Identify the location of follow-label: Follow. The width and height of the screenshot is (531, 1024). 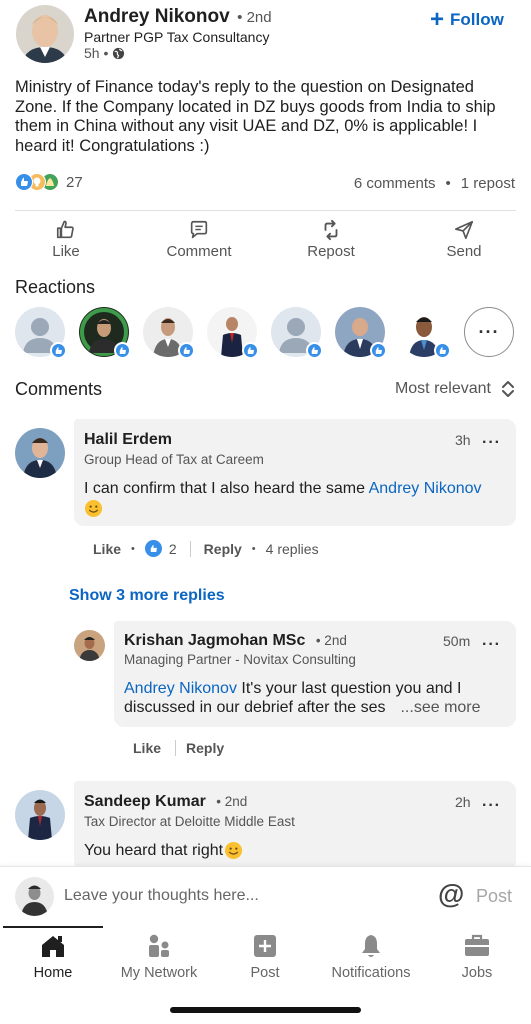
(477, 19).